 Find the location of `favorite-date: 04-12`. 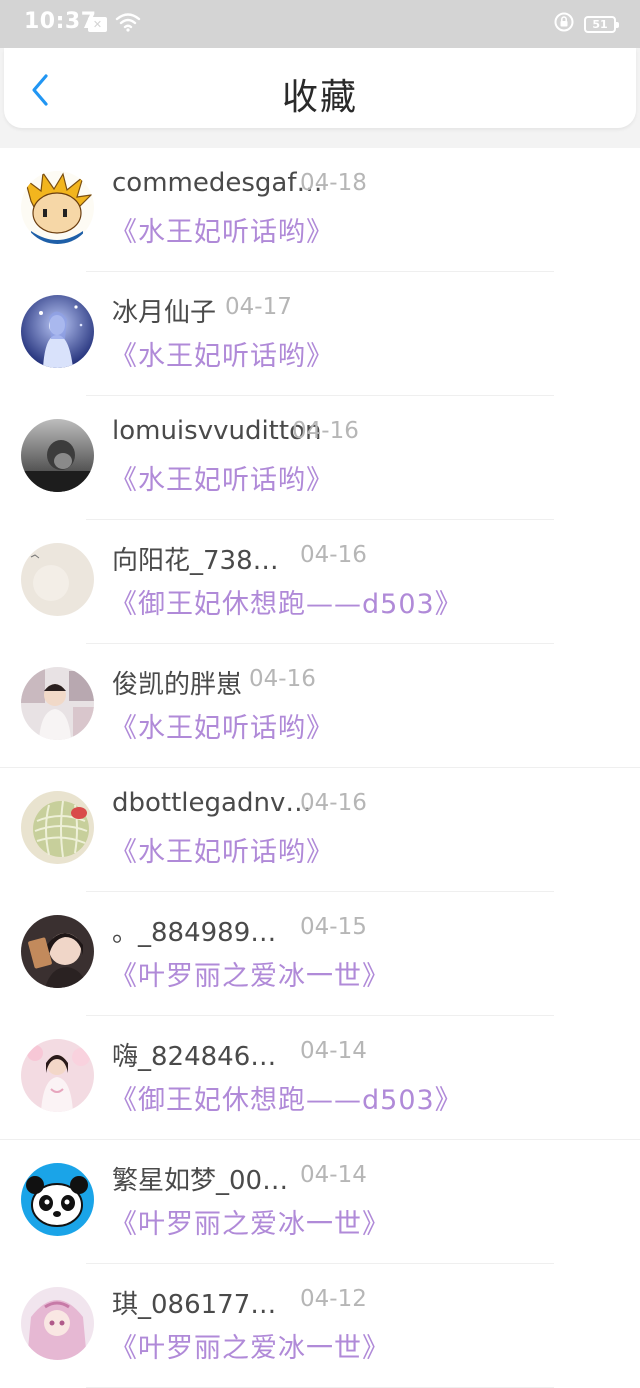

favorite-date: 04-12 is located at coordinates (333, 1299).